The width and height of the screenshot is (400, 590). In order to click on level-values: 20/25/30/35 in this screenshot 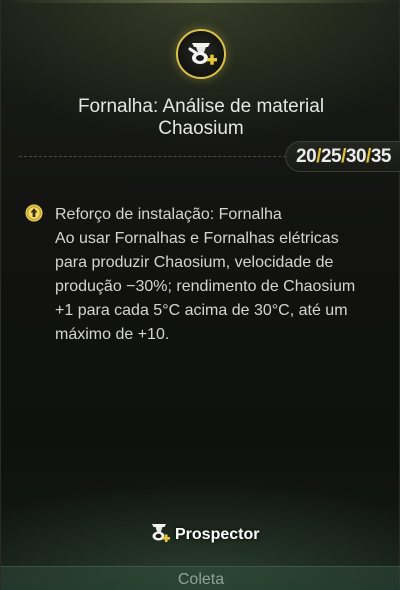, I will do `click(342, 156)`.